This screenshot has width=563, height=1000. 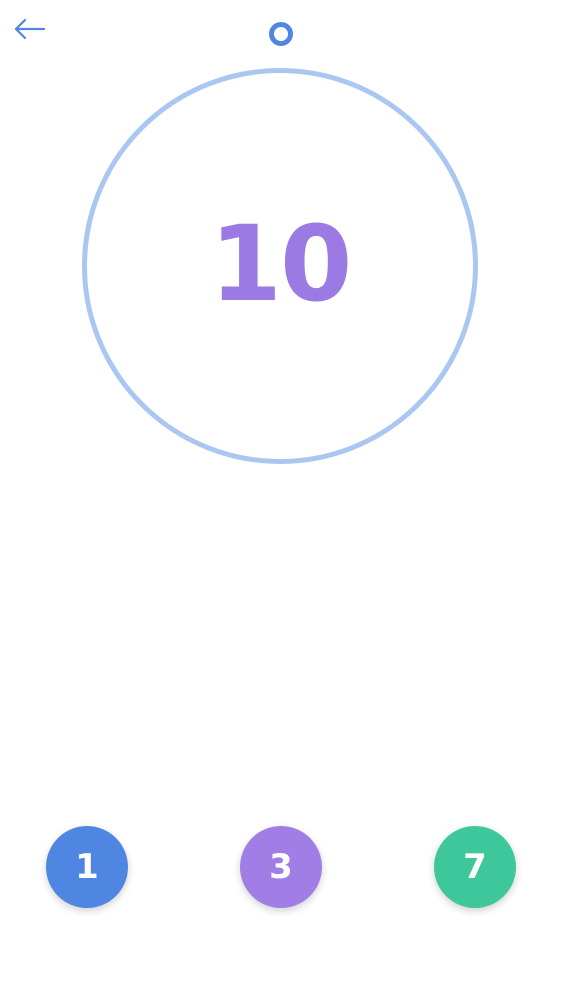 I want to click on answer-options: 1 3 7, so click(x=281, y=868).